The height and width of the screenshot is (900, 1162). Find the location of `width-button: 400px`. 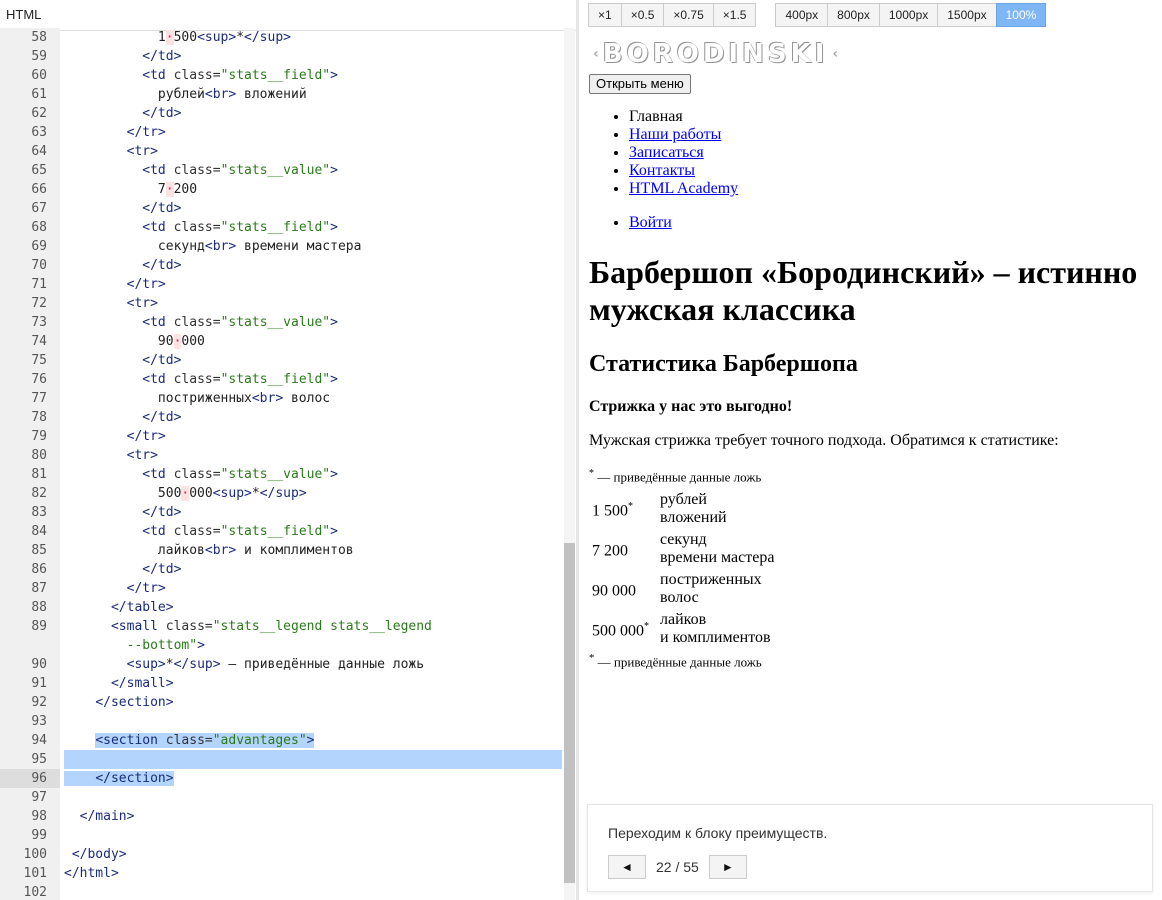

width-button: 400px is located at coordinates (802, 15).